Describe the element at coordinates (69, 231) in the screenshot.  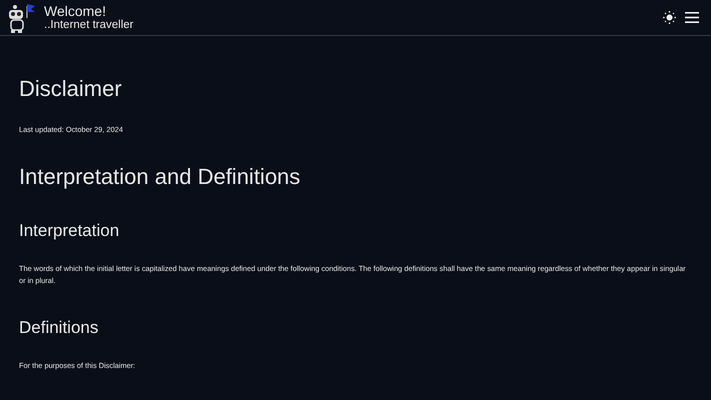
I see `heading: Interpretation` at that location.